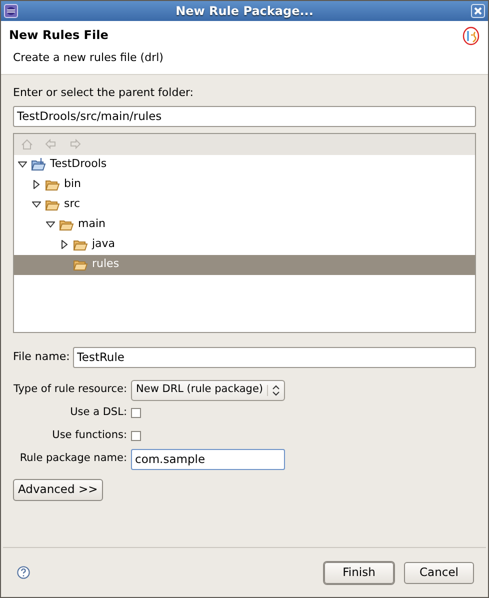 The image size is (489, 598). I want to click on option-label: Use a DSL:, so click(98, 412).